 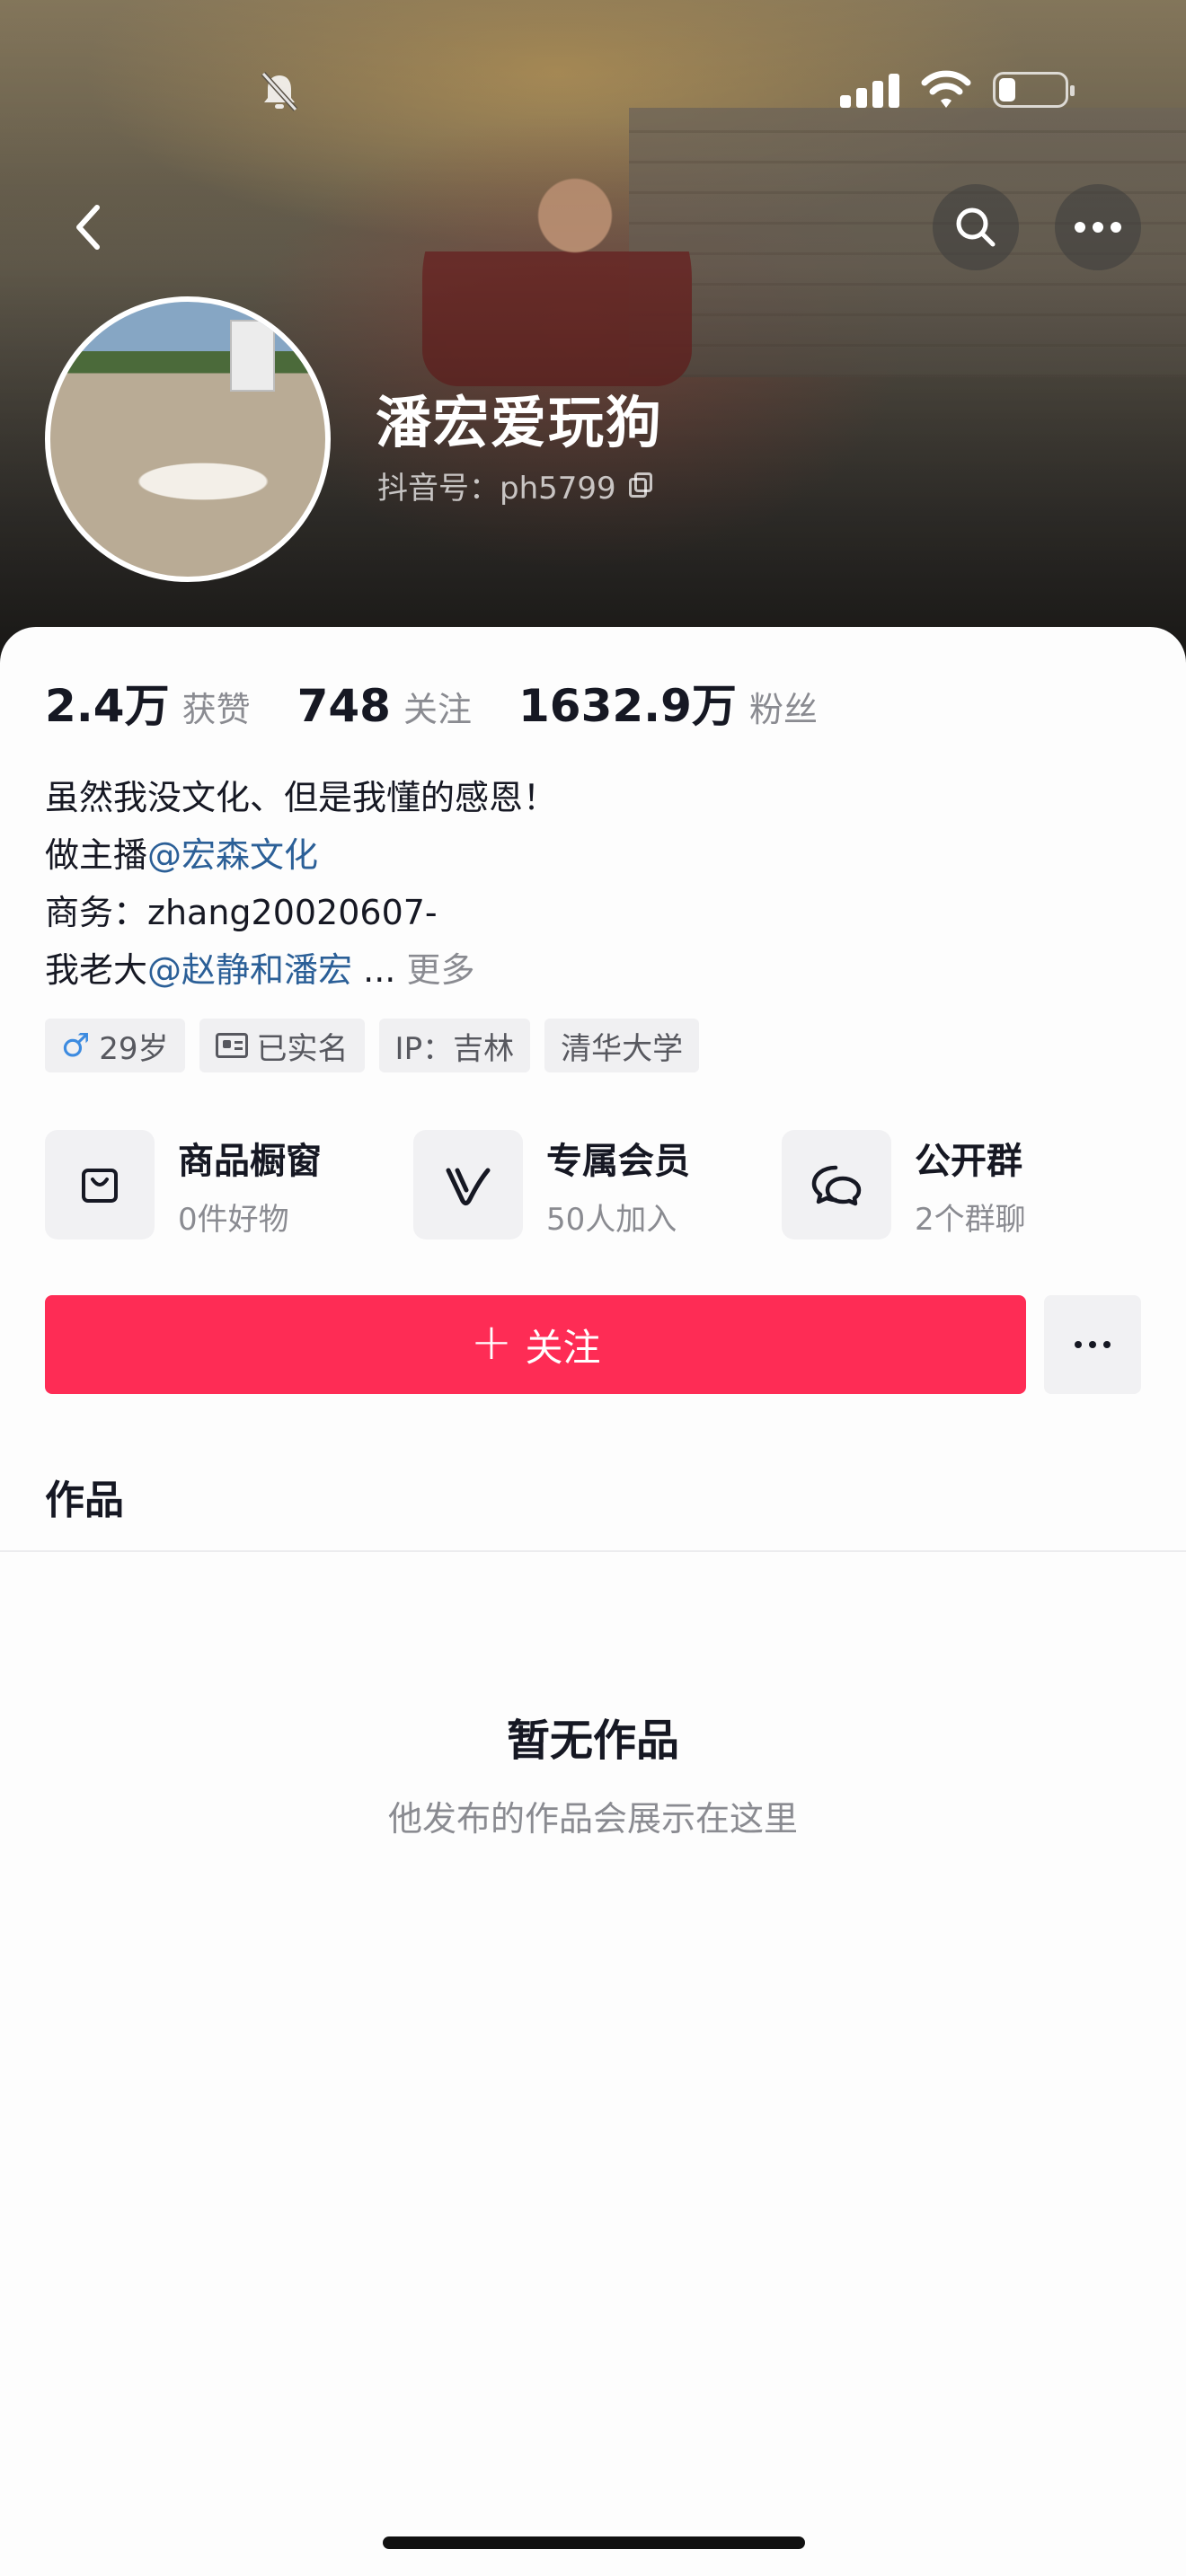 What do you see at coordinates (968, 1161) in the screenshot?
I see `feature-title: 公开群` at bounding box center [968, 1161].